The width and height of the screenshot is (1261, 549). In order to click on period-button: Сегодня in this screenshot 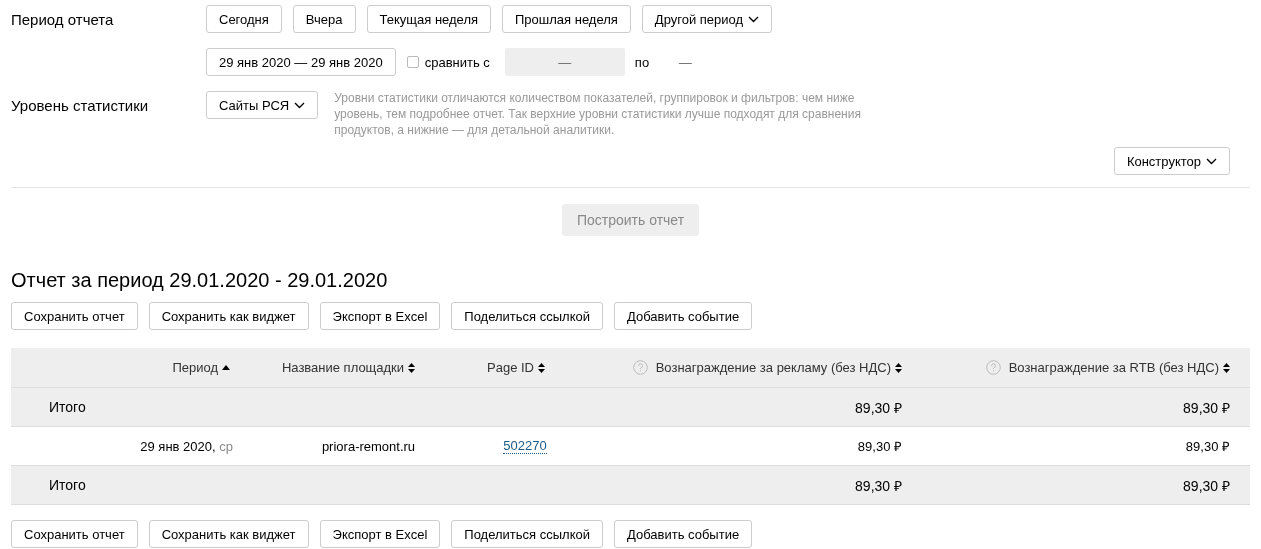, I will do `click(244, 19)`.